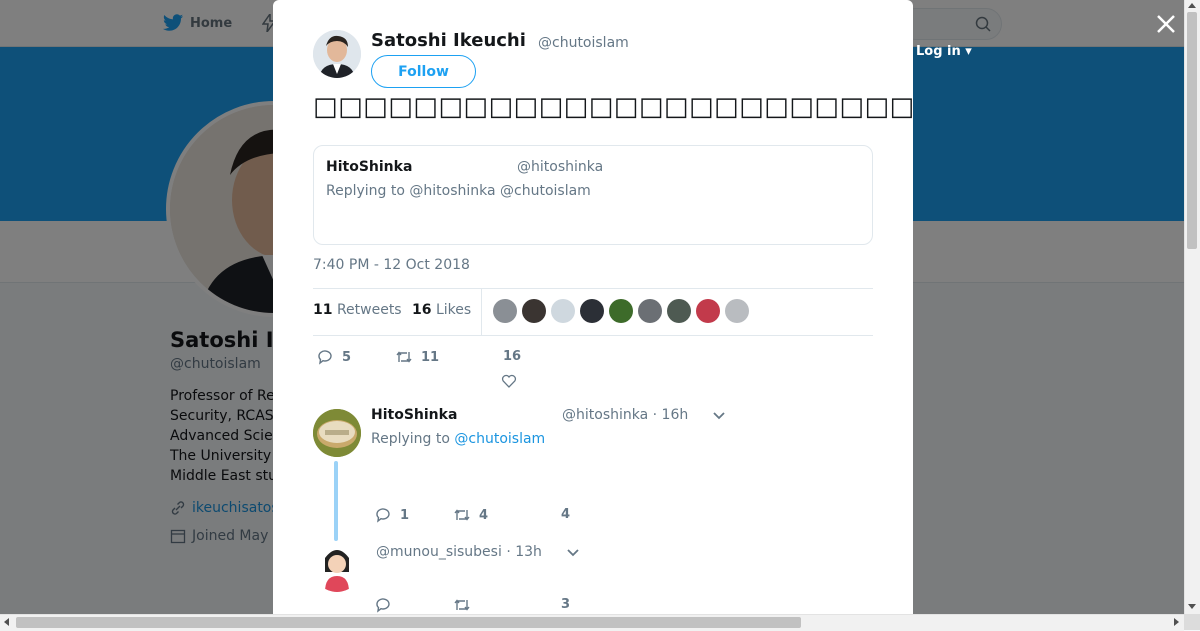  I want to click on scroll-up-arrow-icon, so click(1192, 6).